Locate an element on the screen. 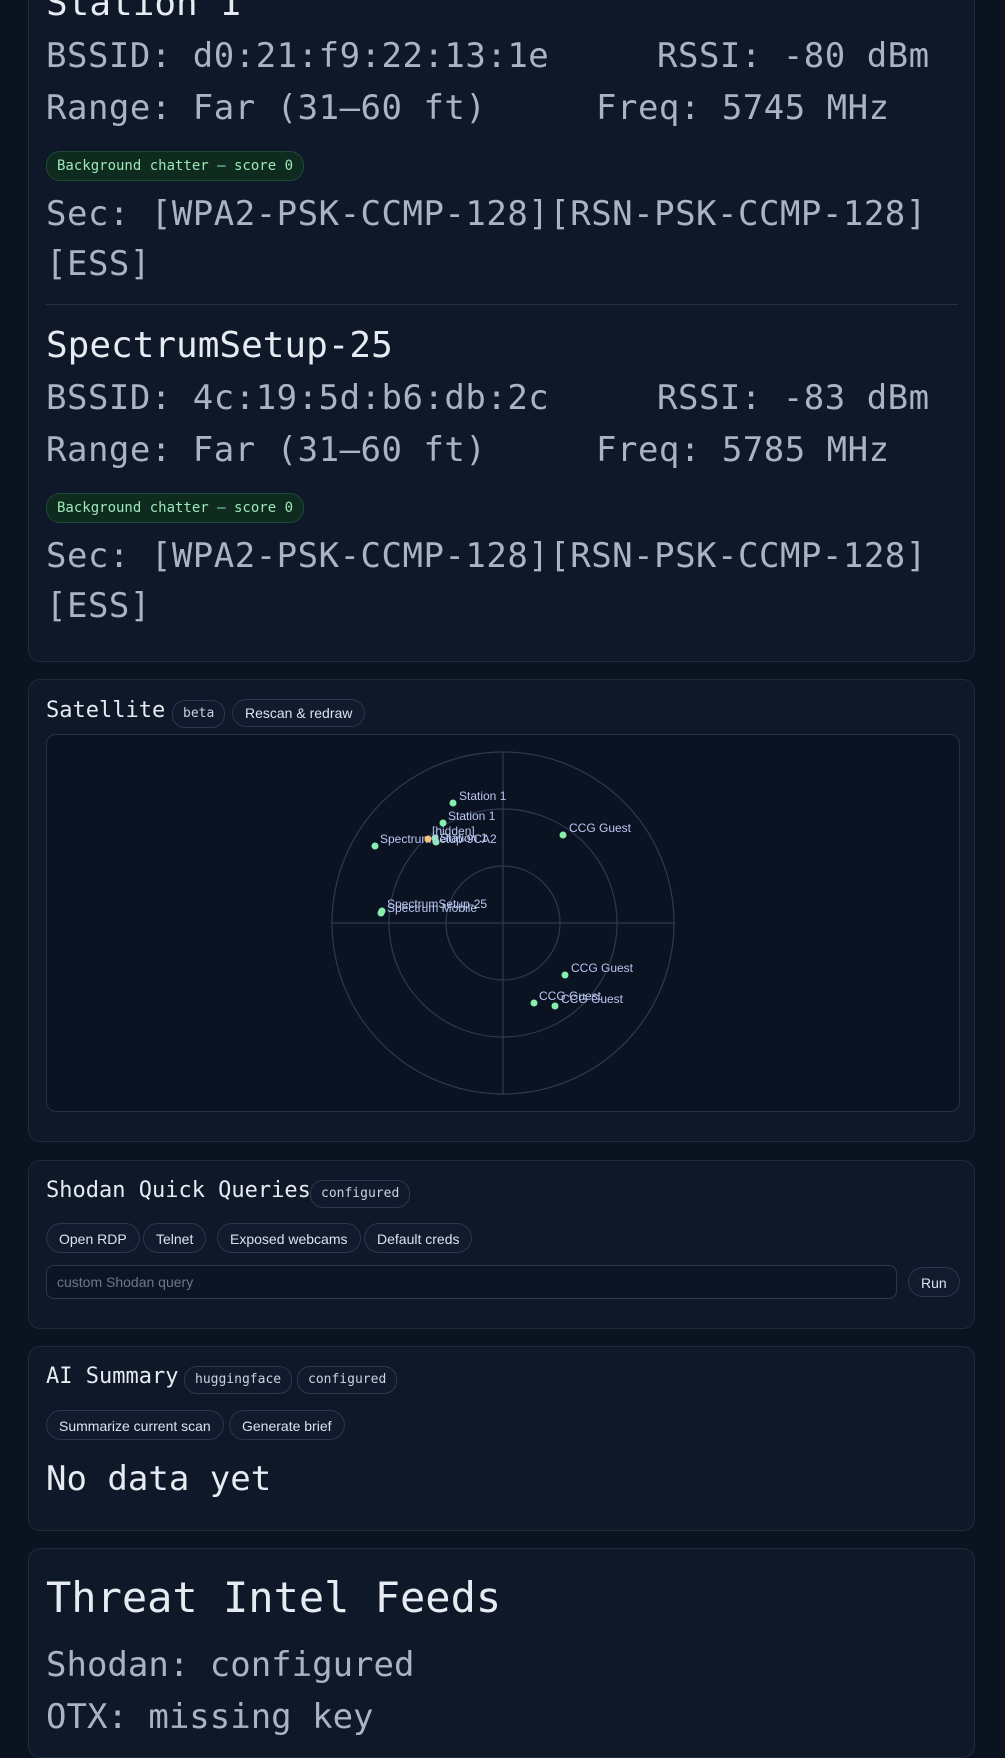  shodan-feed-status: Shodan: configured is located at coordinates (230, 1665).